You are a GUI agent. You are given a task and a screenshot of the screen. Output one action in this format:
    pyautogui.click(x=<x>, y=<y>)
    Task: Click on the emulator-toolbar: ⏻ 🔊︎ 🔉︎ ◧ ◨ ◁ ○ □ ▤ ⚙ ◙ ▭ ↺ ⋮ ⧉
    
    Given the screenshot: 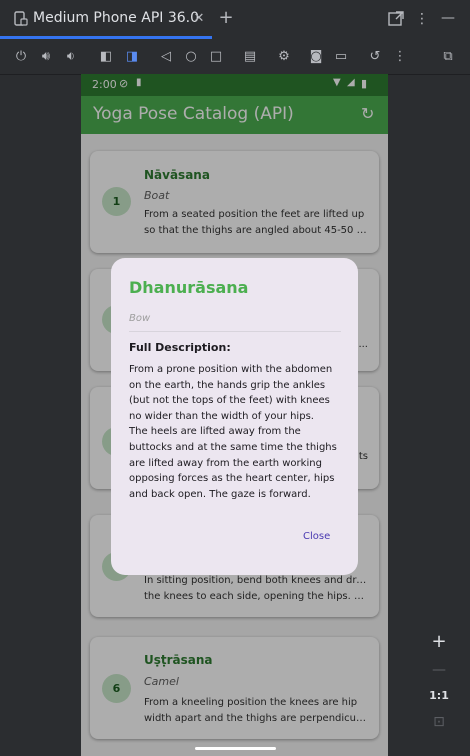 What is the action you would take?
    pyautogui.click(x=235, y=57)
    